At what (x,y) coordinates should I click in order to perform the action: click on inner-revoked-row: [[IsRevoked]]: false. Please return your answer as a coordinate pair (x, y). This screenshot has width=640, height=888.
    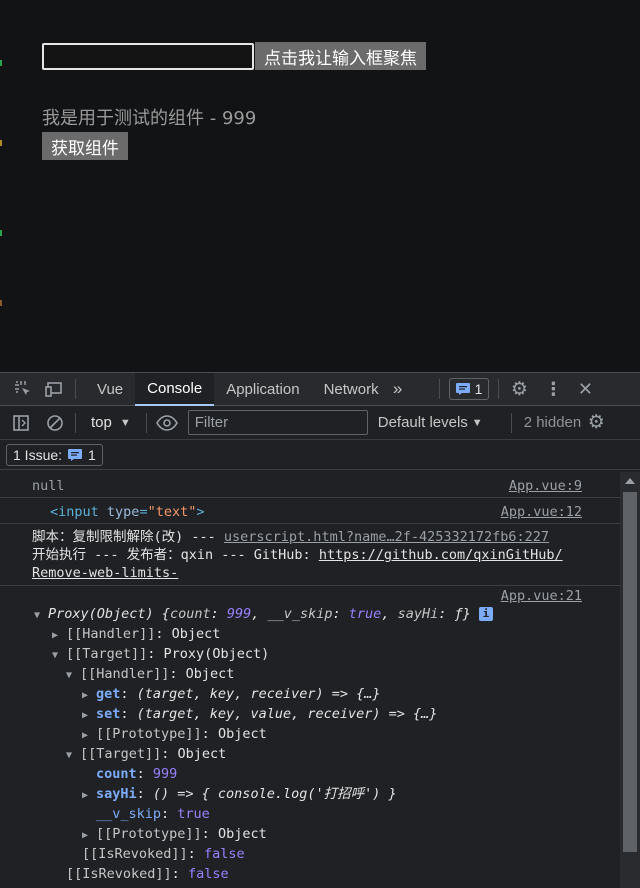
    Looking at the image, I should click on (163, 854).